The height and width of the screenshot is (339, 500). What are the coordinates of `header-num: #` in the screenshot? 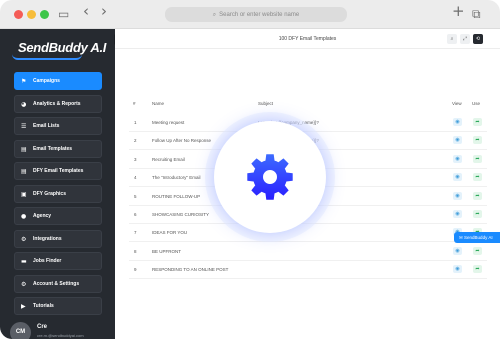 It's located at (134, 103).